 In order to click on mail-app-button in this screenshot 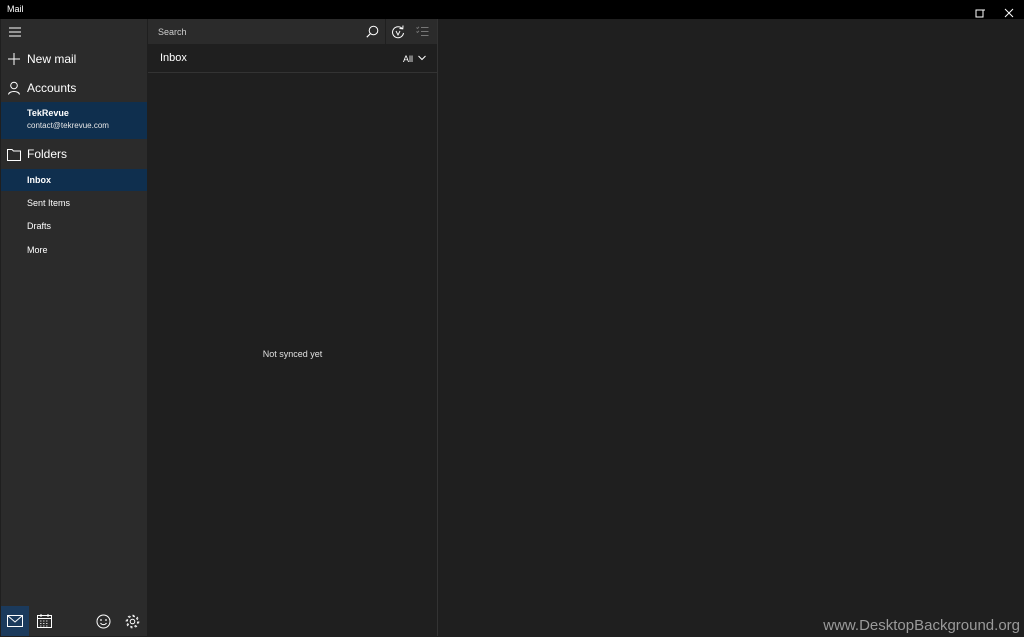, I will do `click(15, 621)`.